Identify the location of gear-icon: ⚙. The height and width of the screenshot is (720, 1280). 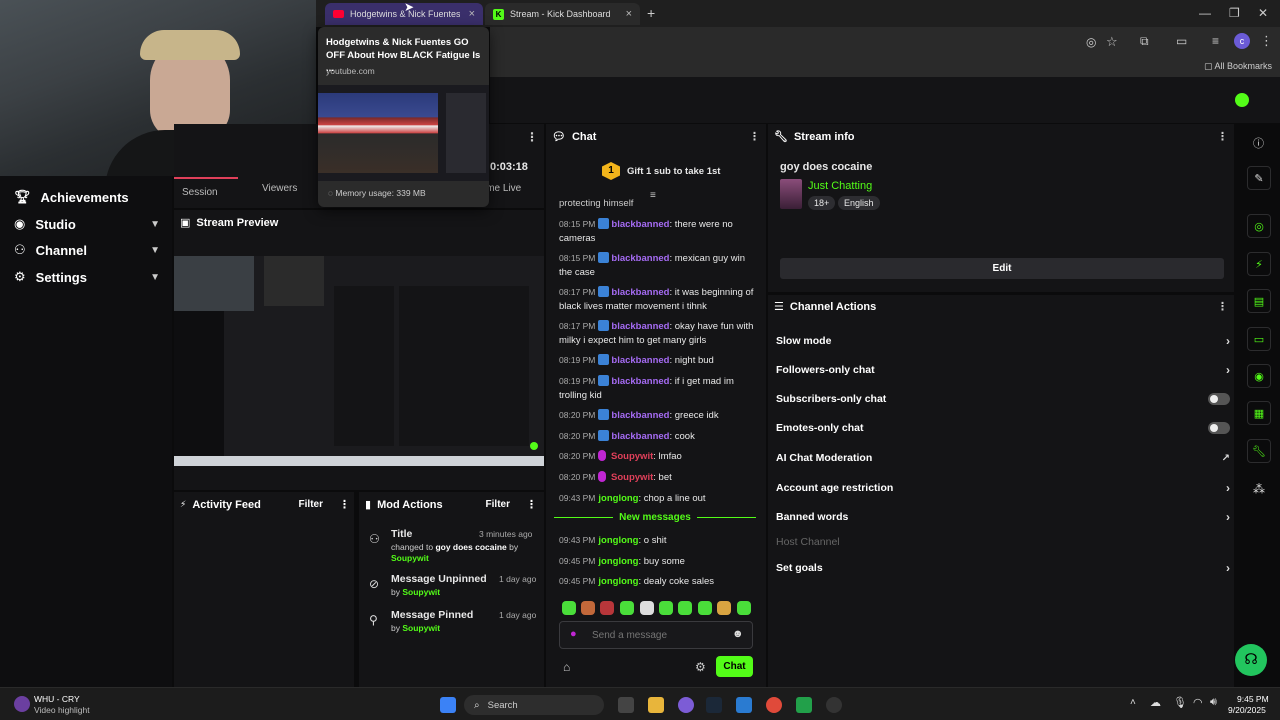
(700, 667).